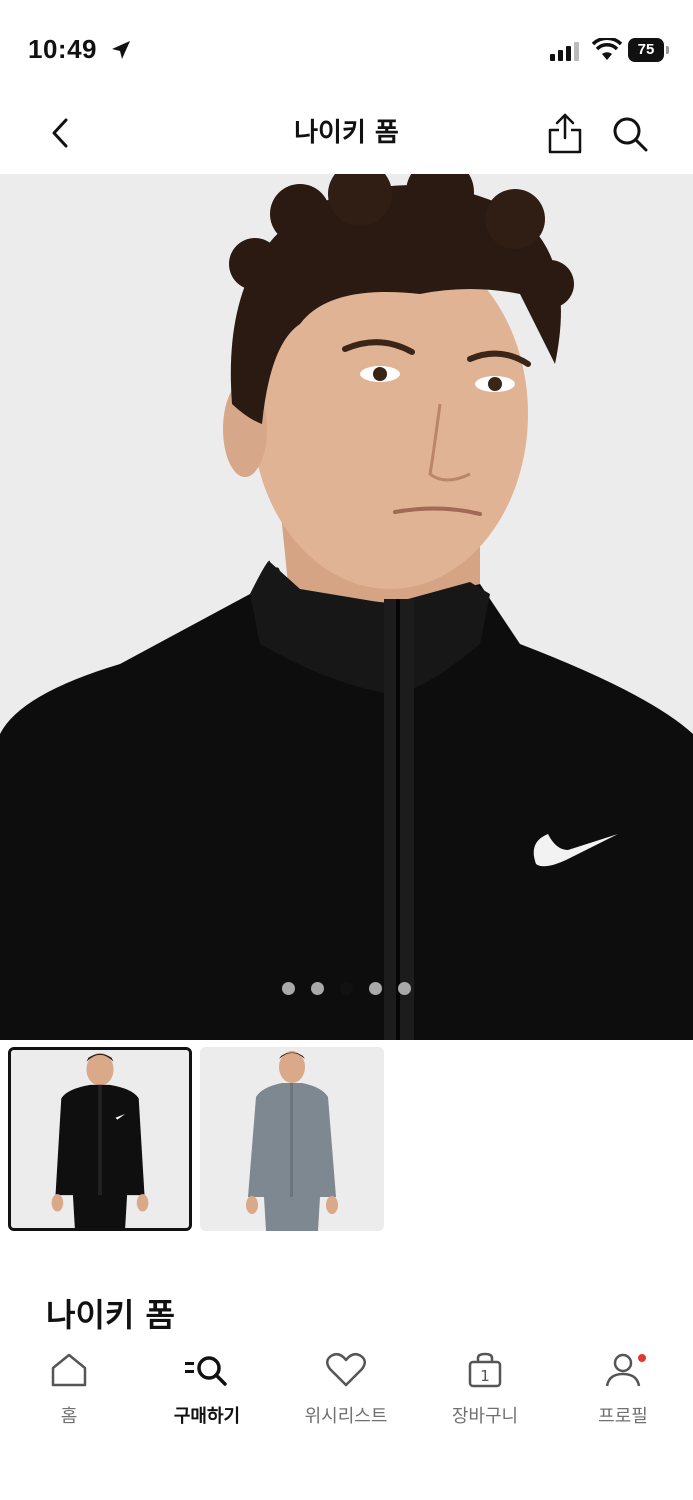  I want to click on battery-indicator: 75, so click(649, 50).